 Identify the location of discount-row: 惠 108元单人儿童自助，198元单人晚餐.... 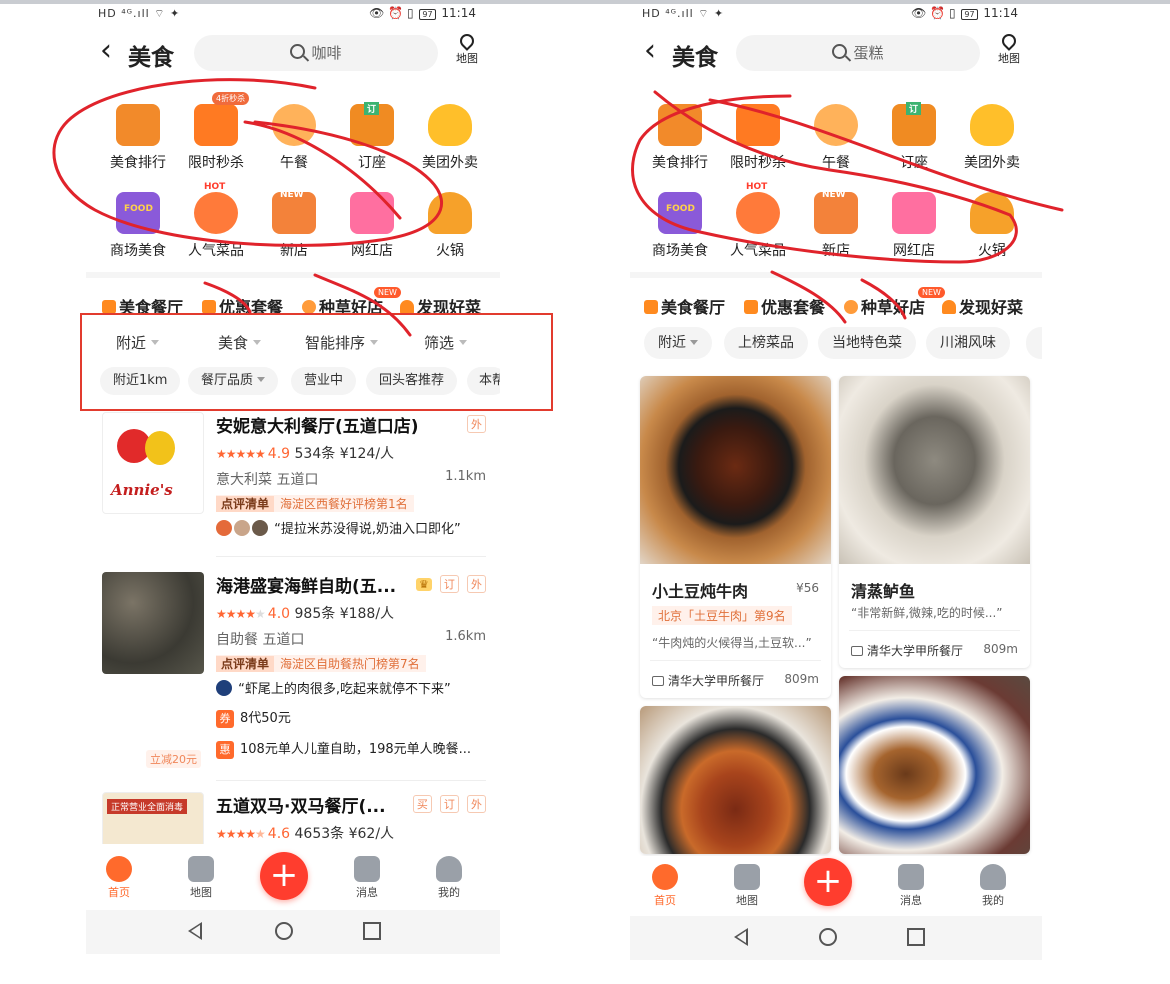
(351, 748).